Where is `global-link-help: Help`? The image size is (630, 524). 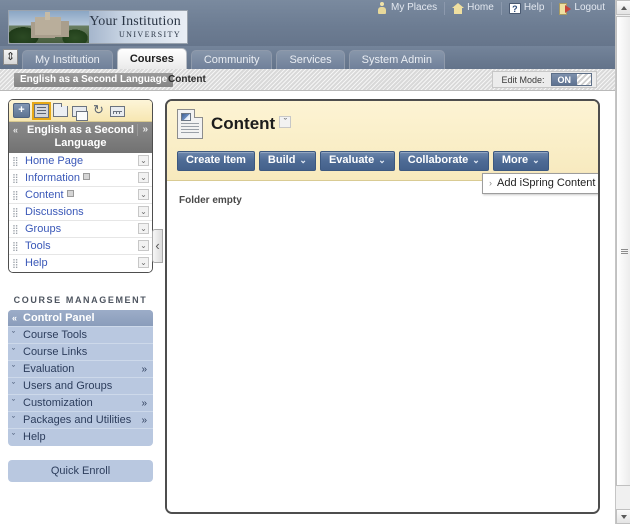 global-link-help: Help is located at coordinates (527, 8).